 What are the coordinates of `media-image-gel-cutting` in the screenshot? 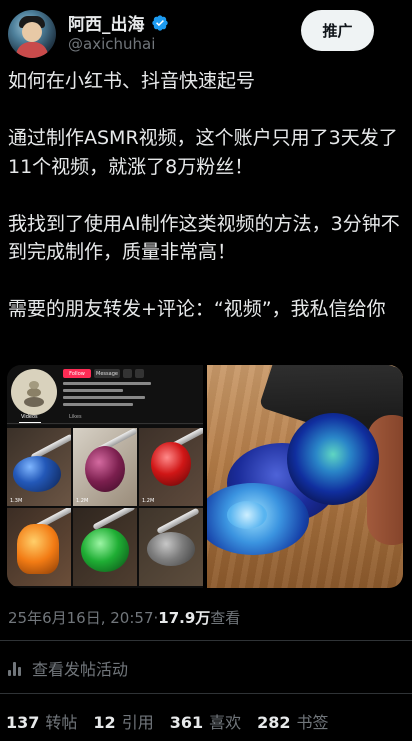 It's located at (305, 476).